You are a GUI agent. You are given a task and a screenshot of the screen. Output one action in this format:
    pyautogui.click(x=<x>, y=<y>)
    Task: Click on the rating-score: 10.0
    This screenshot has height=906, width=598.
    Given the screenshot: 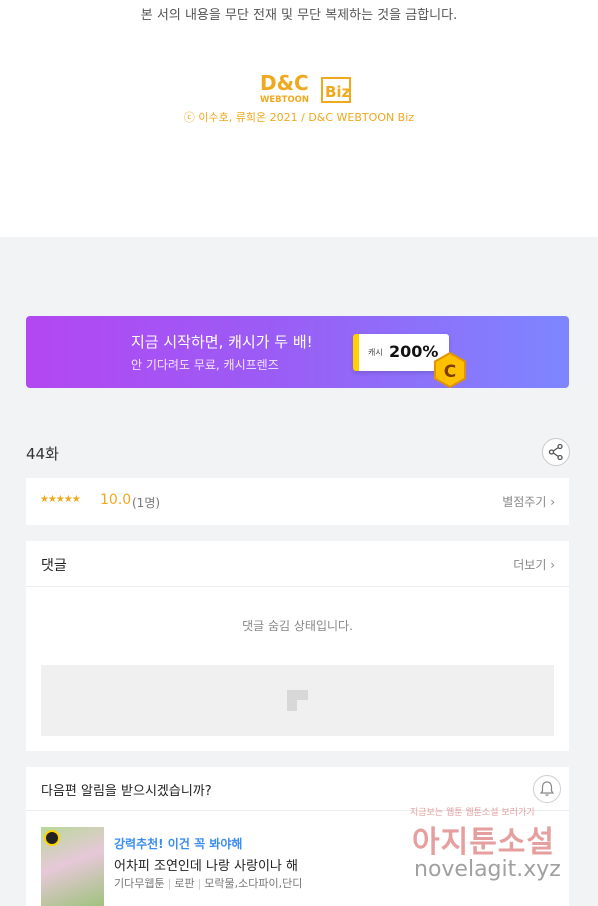 What is the action you would take?
    pyautogui.click(x=116, y=500)
    